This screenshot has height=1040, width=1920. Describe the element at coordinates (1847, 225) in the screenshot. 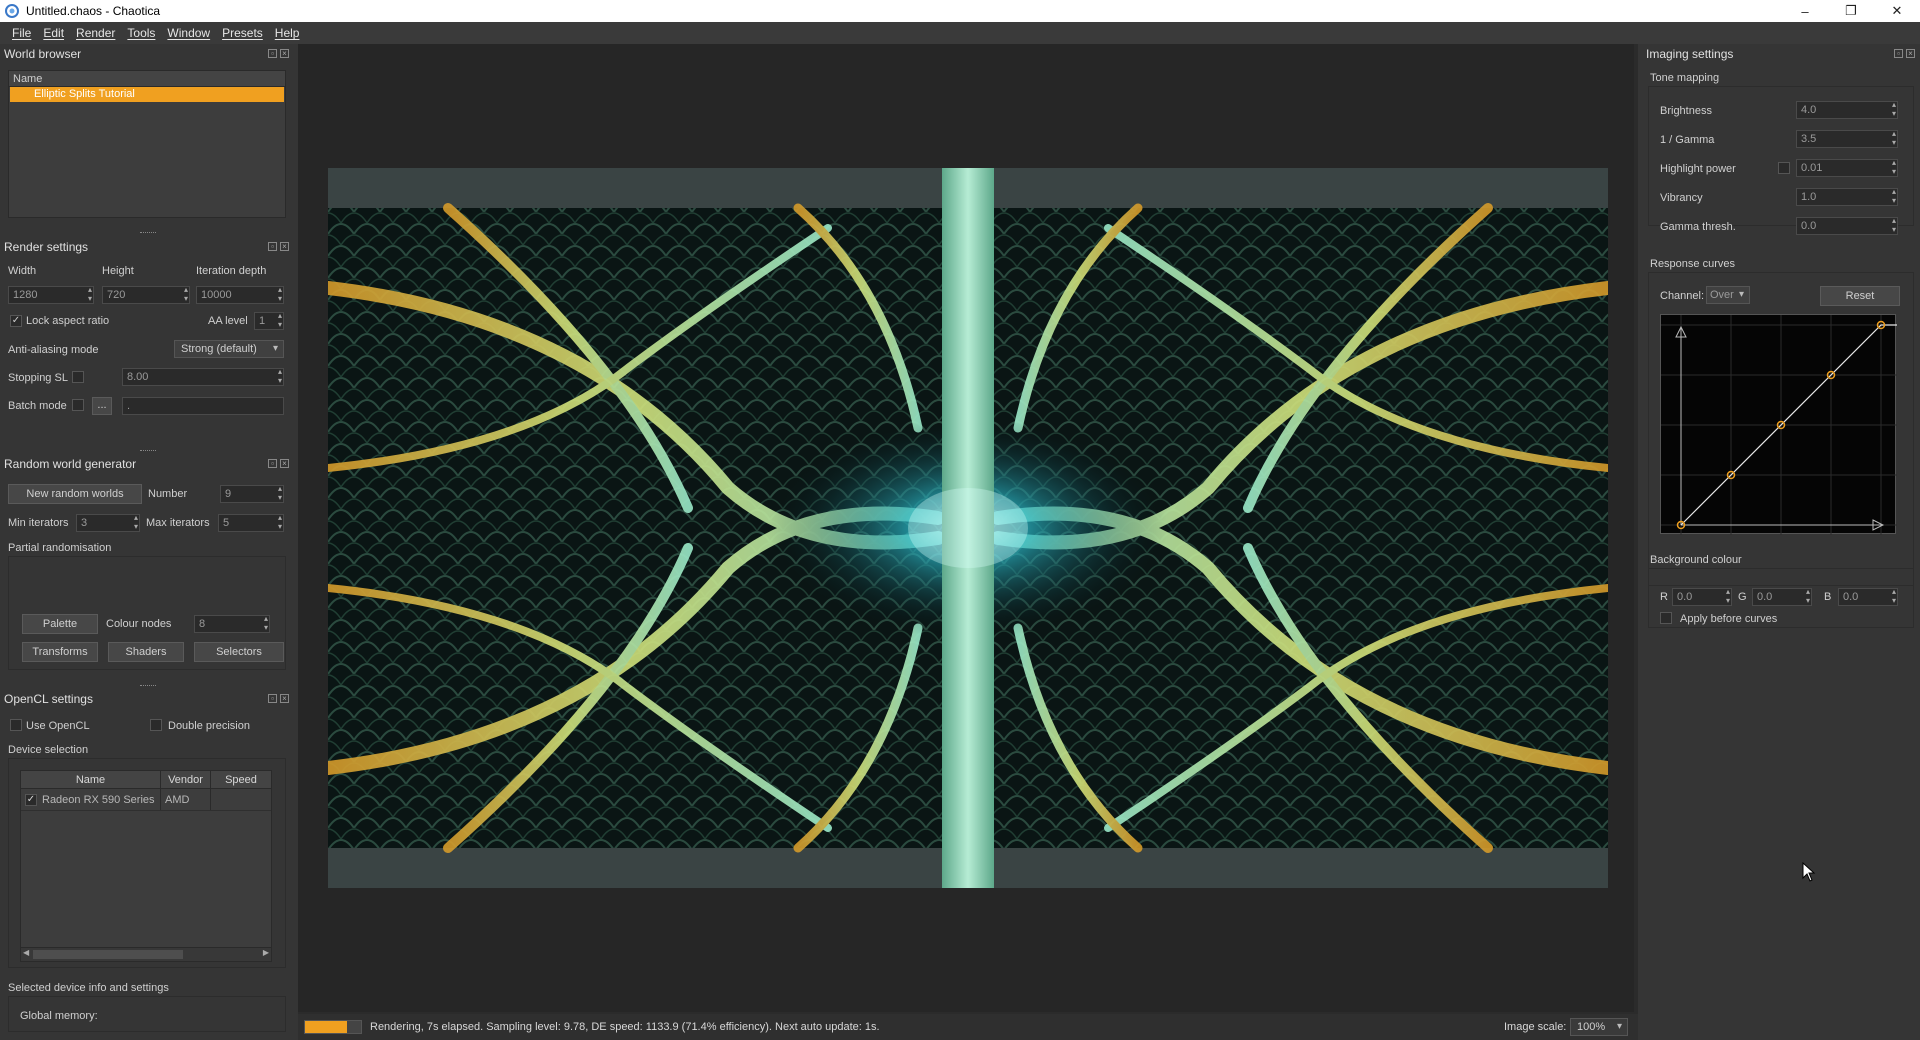

I see `gamma-thresh-field: 0.0` at that location.